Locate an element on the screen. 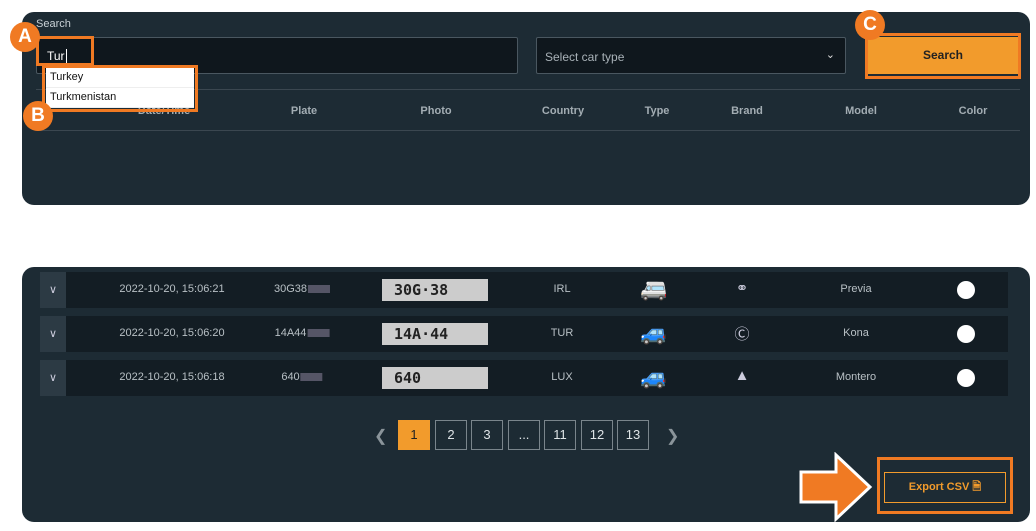 The height and width of the screenshot is (531, 1036). page-button: 3 is located at coordinates (487, 435).